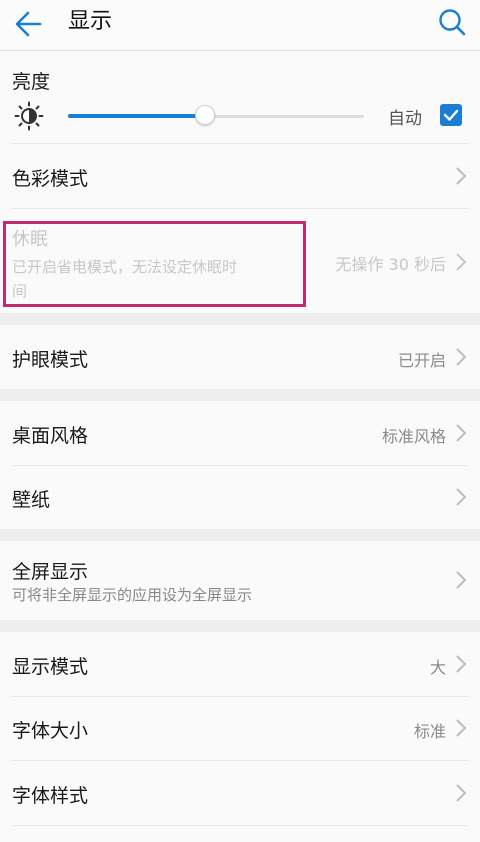 The height and width of the screenshot is (842, 480). What do you see at coordinates (240, 176) in the screenshot?
I see `color-mode-row: 色彩模式` at bounding box center [240, 176].